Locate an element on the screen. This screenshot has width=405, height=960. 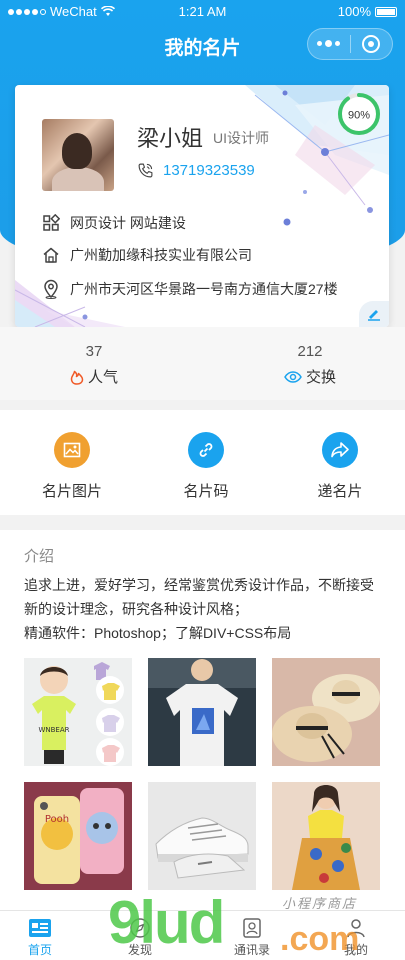
gallery-photo-phone-cases: Pooh is located at coordinates (78, 836).